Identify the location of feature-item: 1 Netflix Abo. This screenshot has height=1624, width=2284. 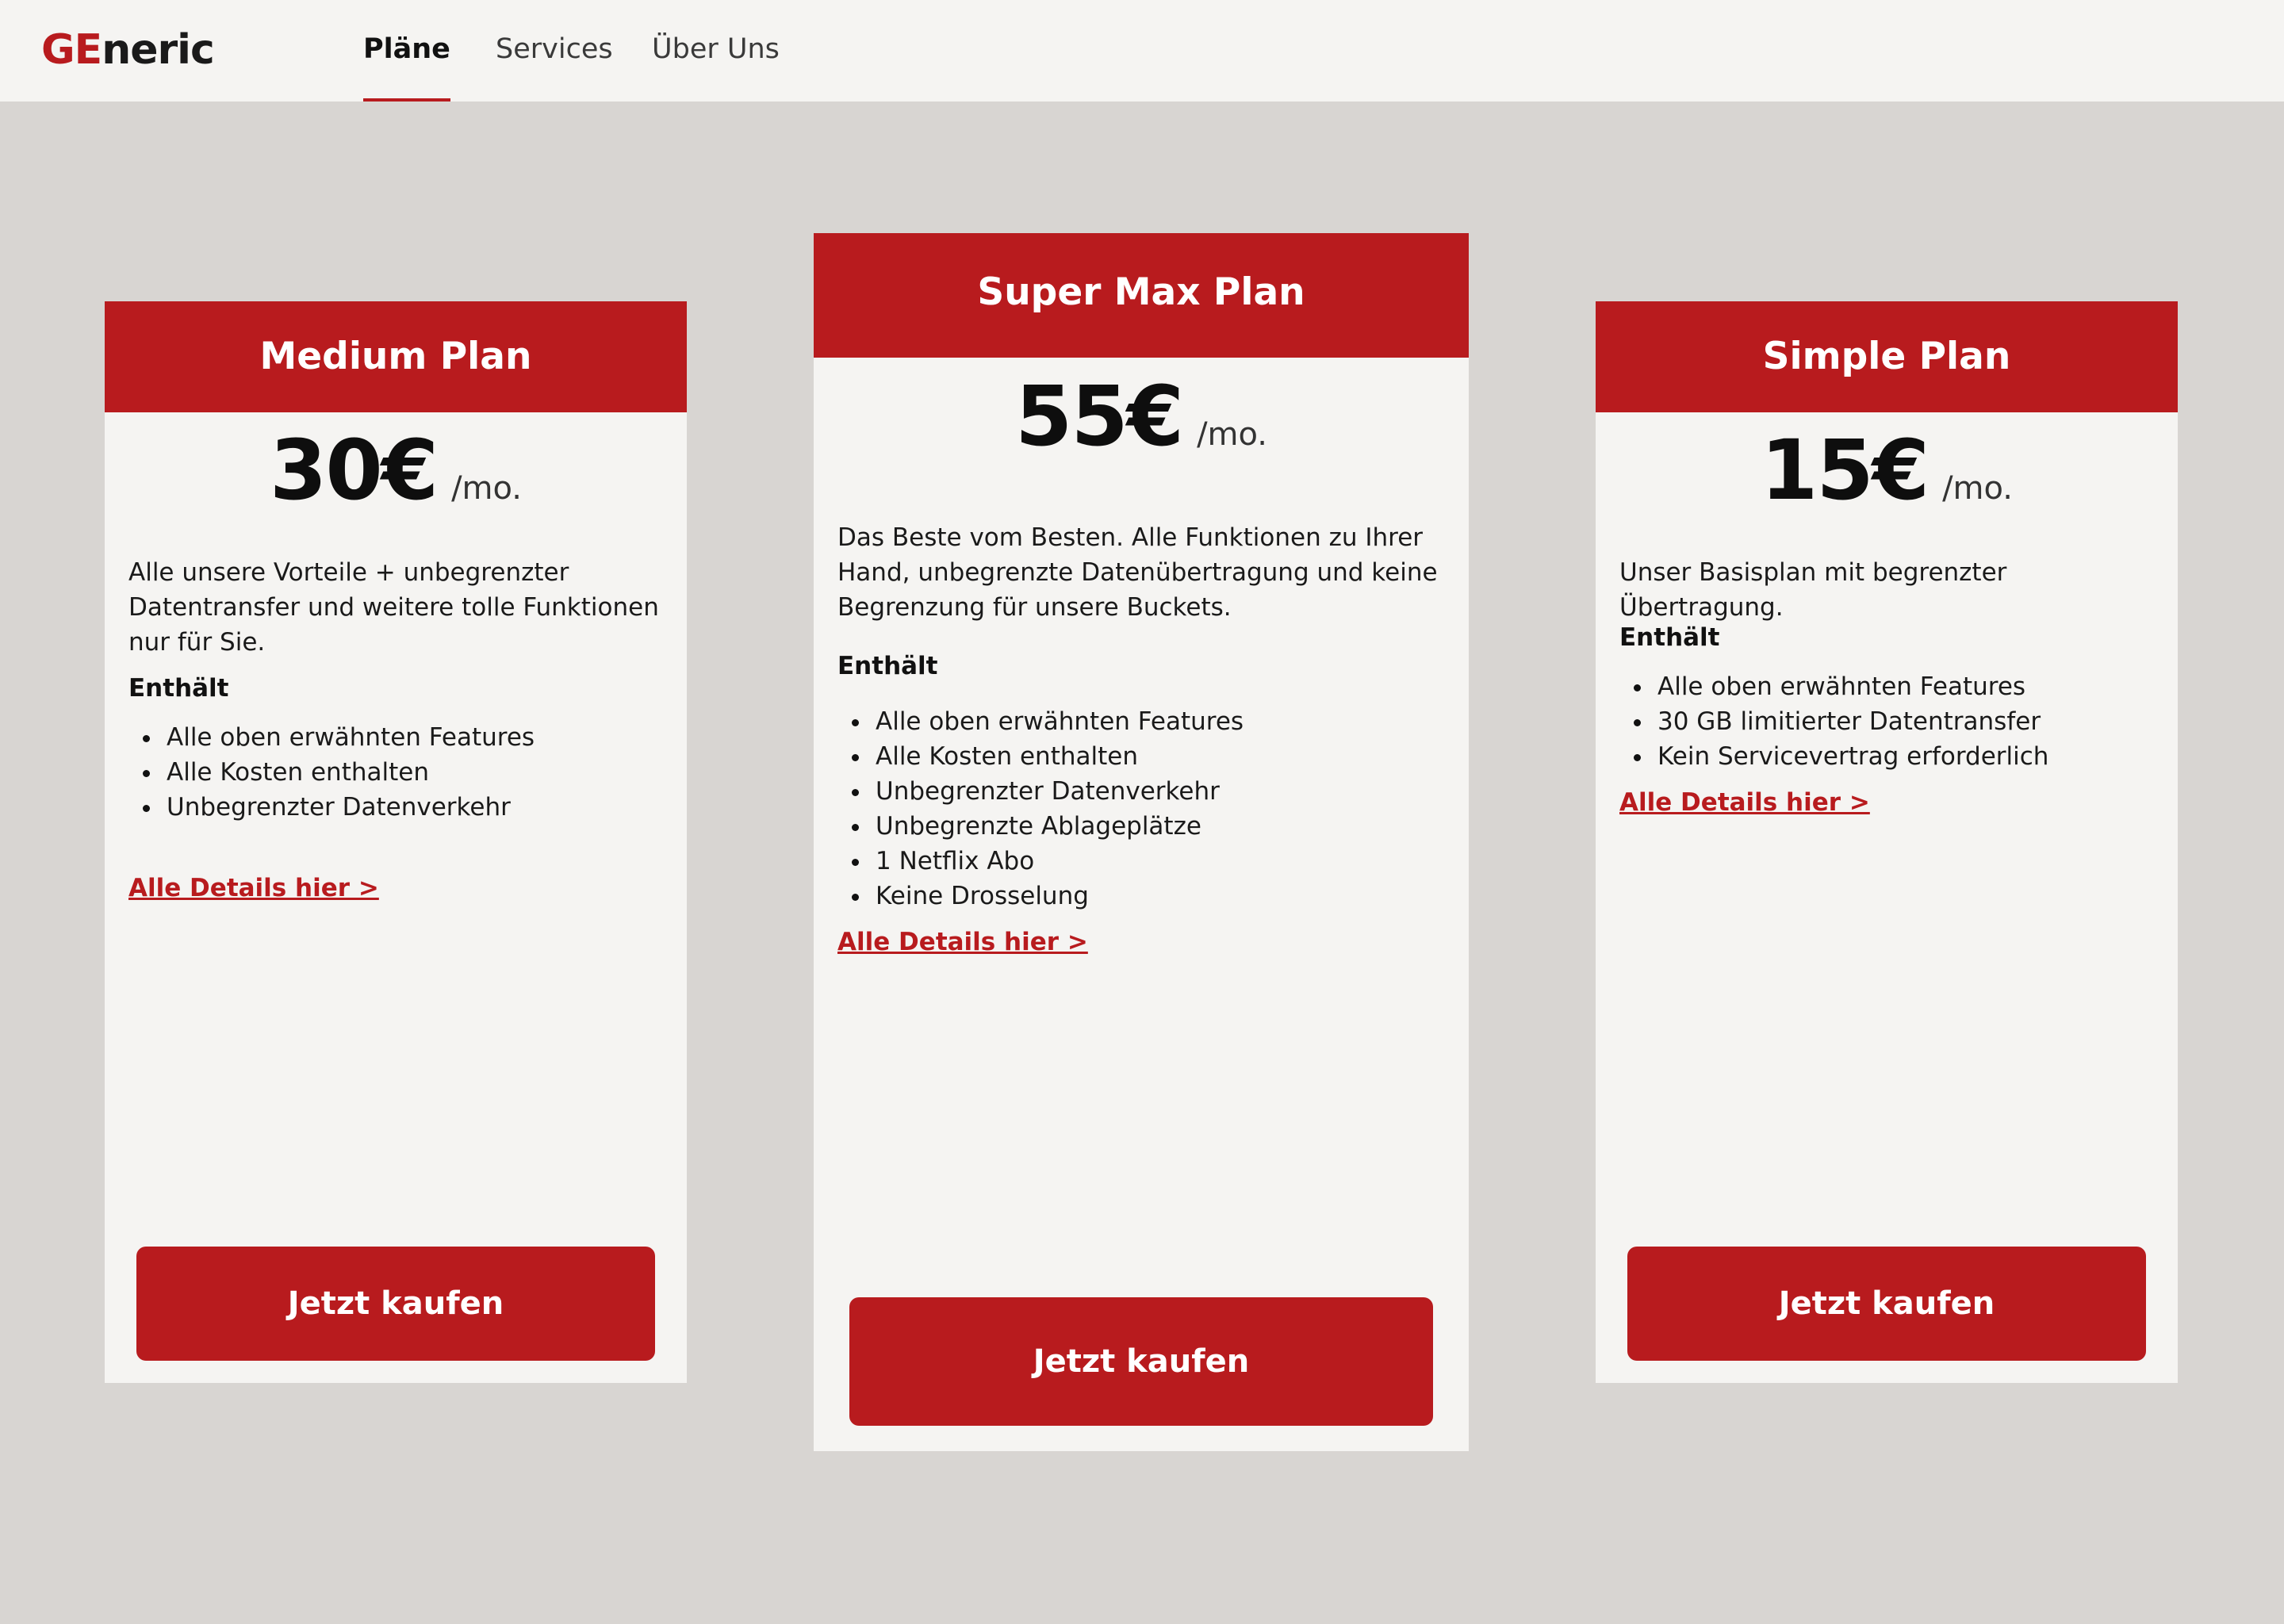
(1145, 861).